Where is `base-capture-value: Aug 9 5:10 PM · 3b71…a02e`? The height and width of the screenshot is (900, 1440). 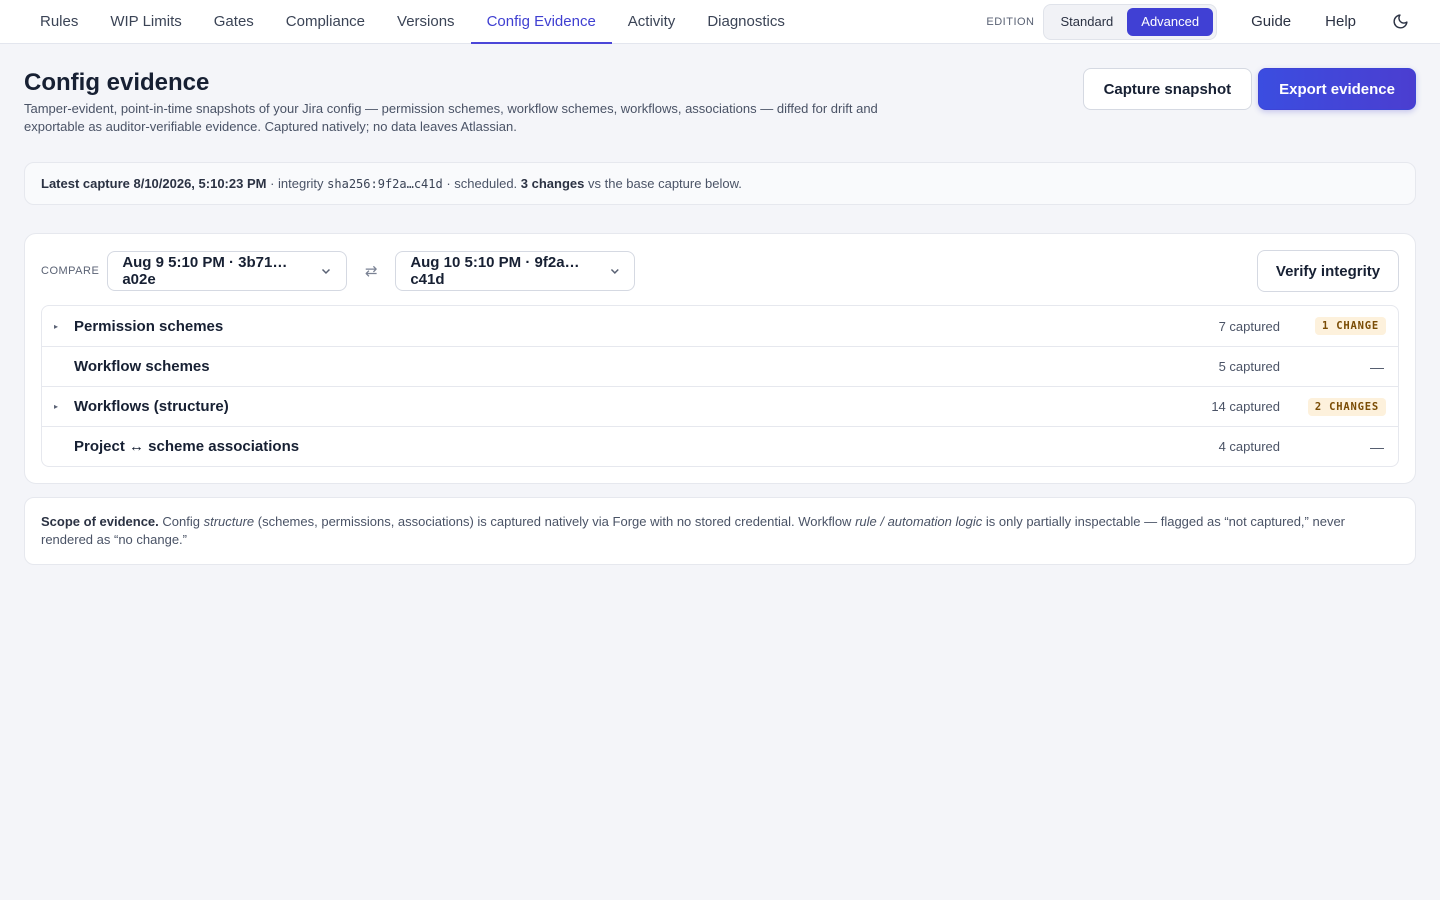 base-capture-value: Aug 9 5:10 PM · 3b71…a02e is located at coordinates (205, 271).